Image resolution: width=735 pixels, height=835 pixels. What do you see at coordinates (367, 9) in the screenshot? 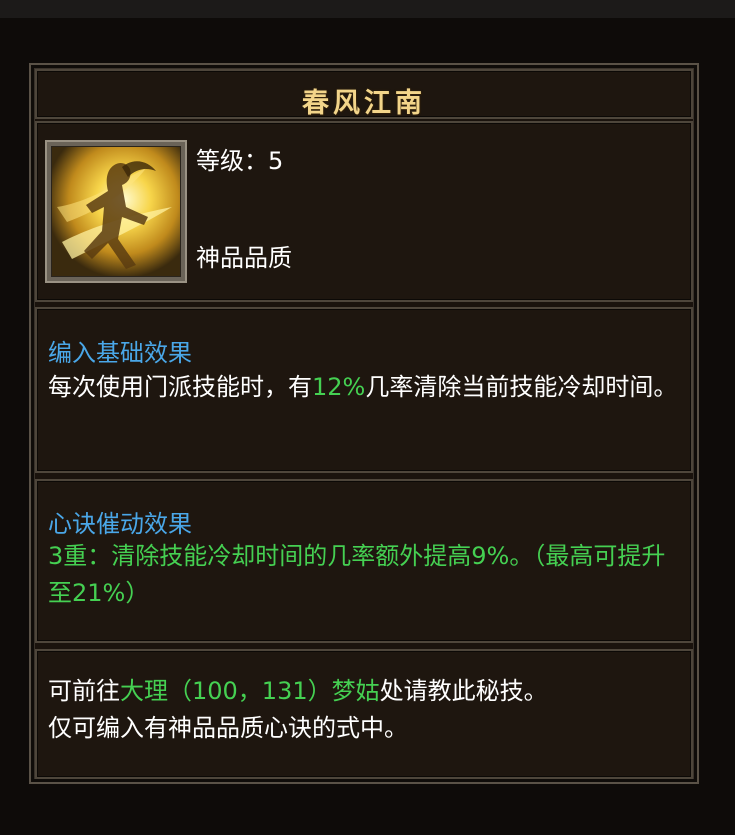
I see `top-bar` at bounding box center [367, 9].